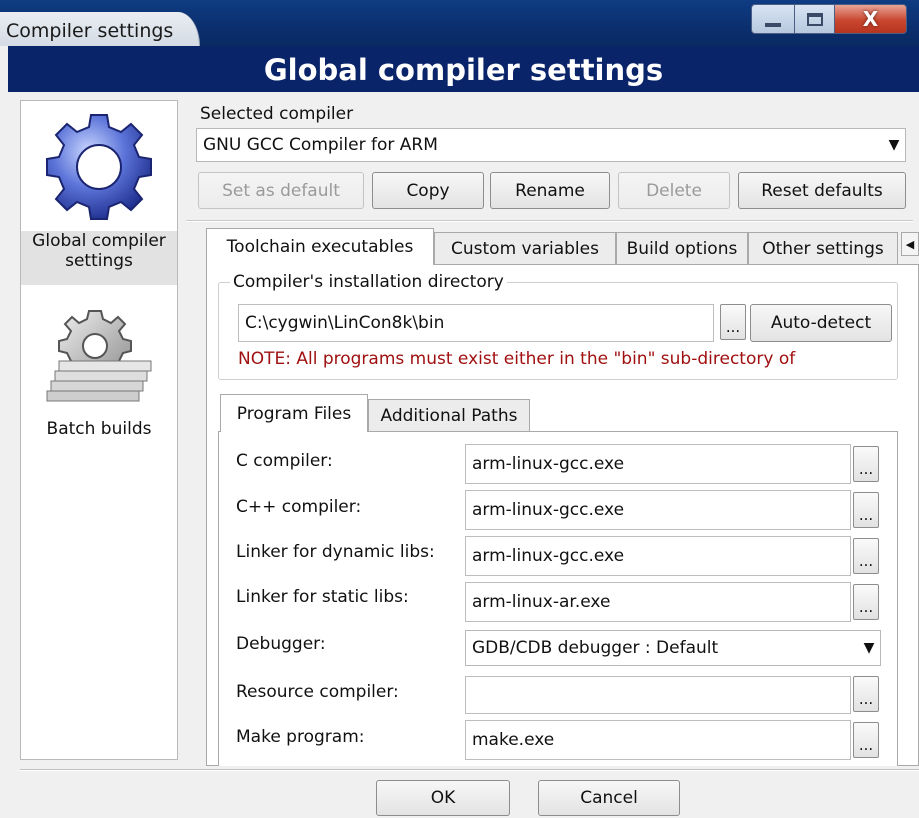  What do you see at coordinates (99, 167) in the screenshot?
I see `gear-icon` at bounding box center [99, 167].